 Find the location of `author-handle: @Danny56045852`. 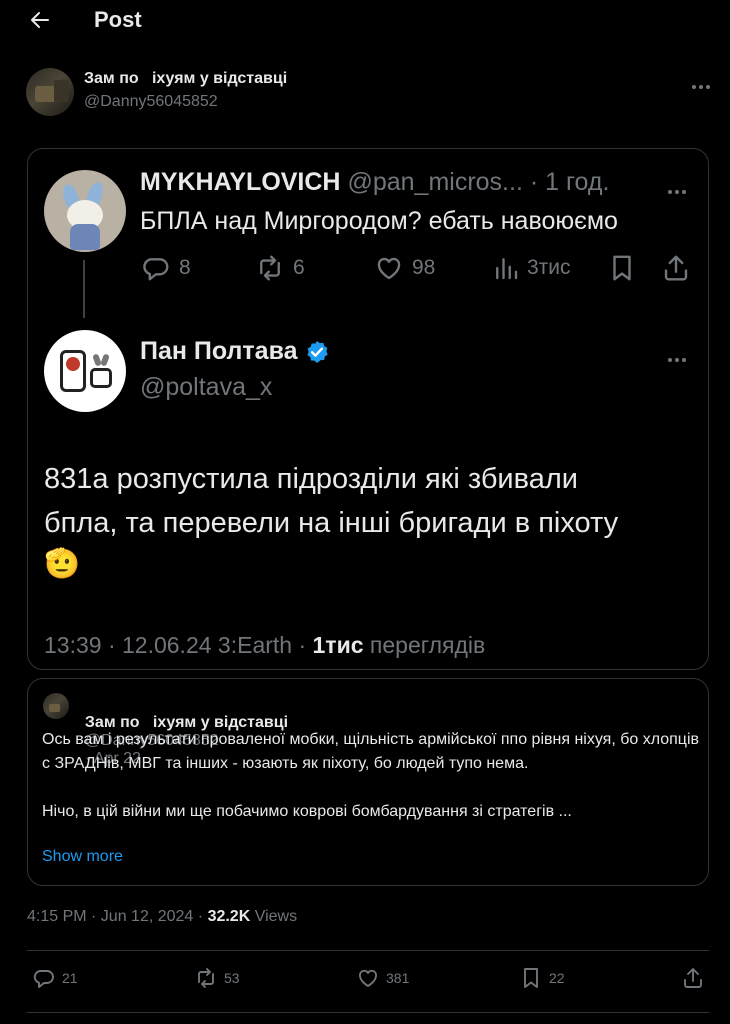

author-handle: @Danny56045852 is located at coordinates (151, 102).